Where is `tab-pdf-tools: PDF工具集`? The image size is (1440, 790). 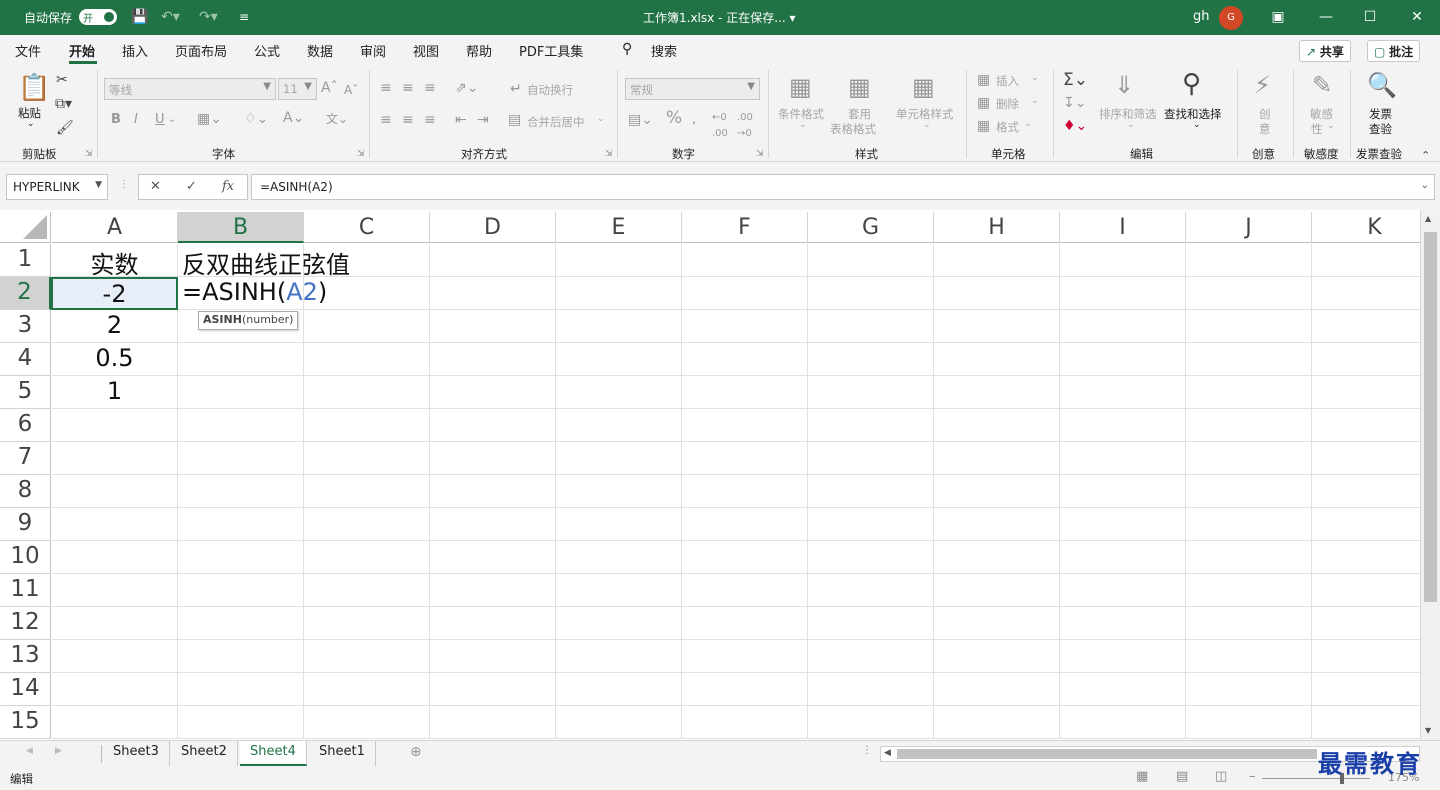 tab-pdf-tools: PDF工具集 is located at coordinates (551, 50).